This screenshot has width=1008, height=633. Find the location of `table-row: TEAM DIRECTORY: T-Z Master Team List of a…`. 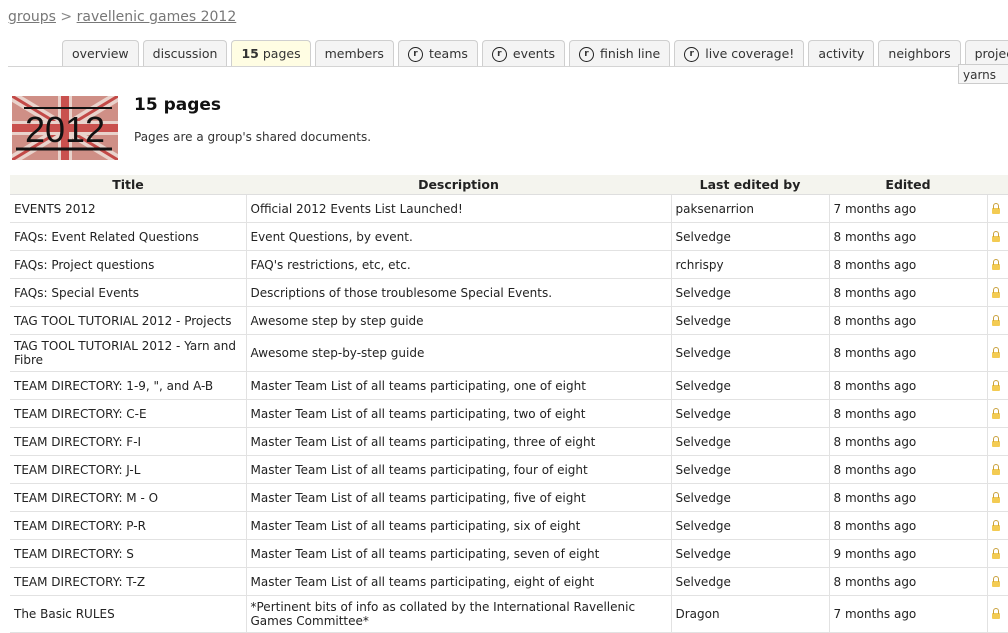

table-row: TEAM DIRECTORY: T-Z Master Team List of a… is located at coordinates (509, 581).